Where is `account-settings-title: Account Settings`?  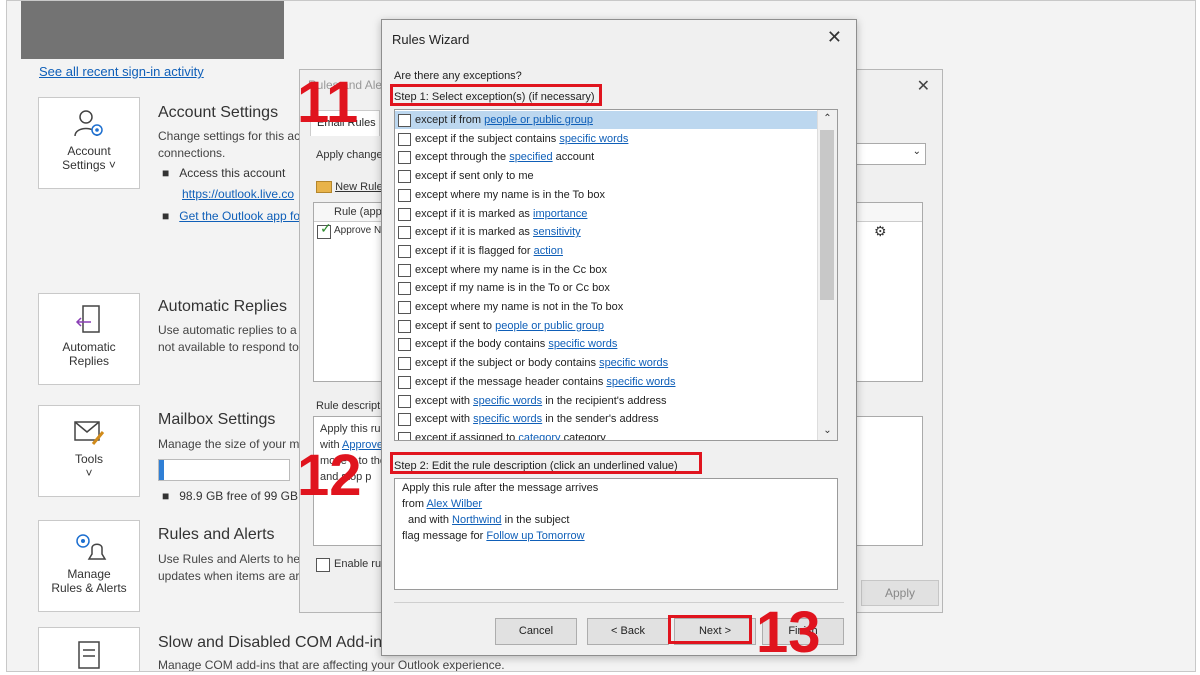
account-settings-title: Account Settings is located at coordinates (218, 112).